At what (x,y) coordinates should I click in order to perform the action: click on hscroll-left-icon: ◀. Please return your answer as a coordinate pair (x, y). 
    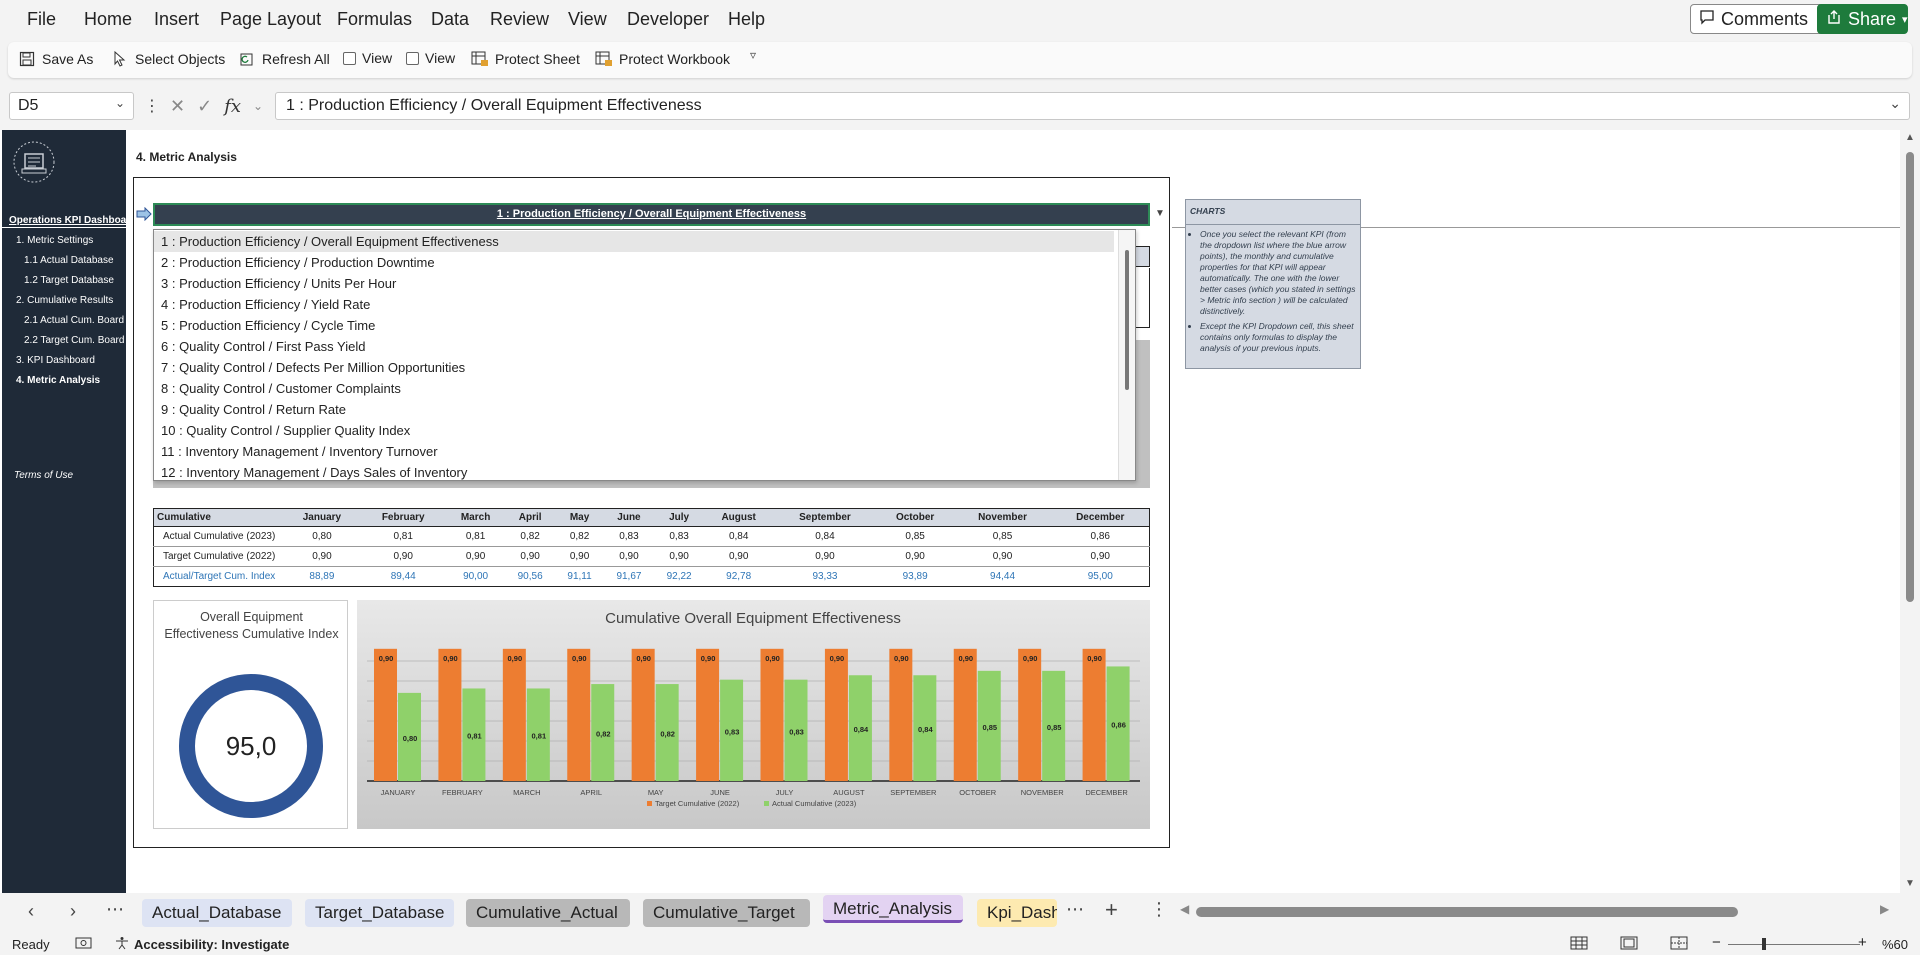
    Looking at the image, I should click on (1184, 909).